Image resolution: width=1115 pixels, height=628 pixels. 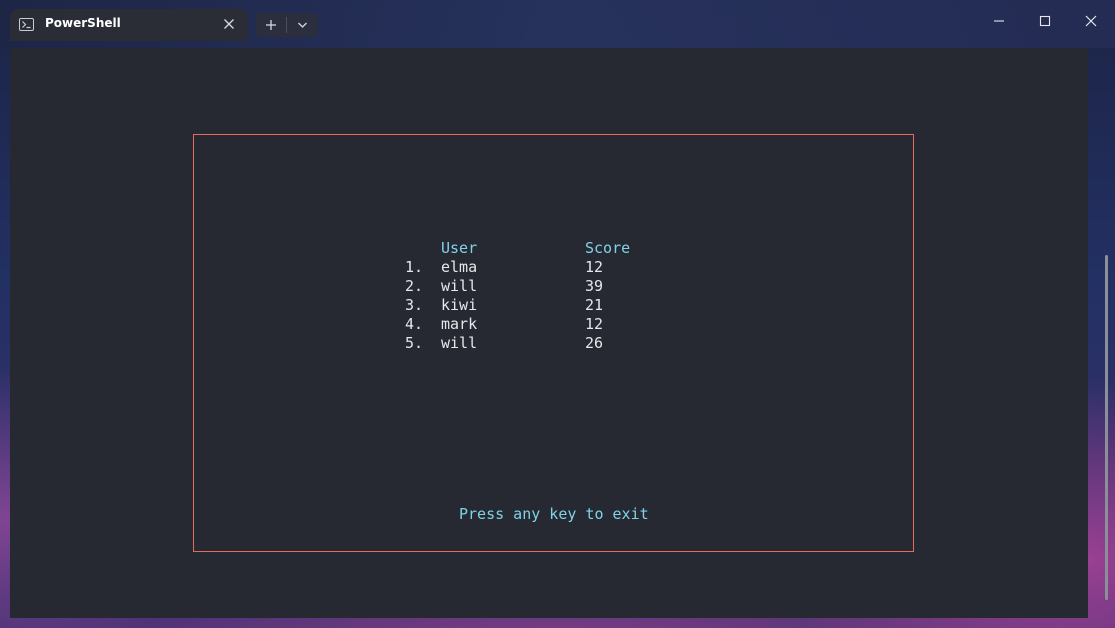 I want to click on plus-icon, so click(x=271, y=25).